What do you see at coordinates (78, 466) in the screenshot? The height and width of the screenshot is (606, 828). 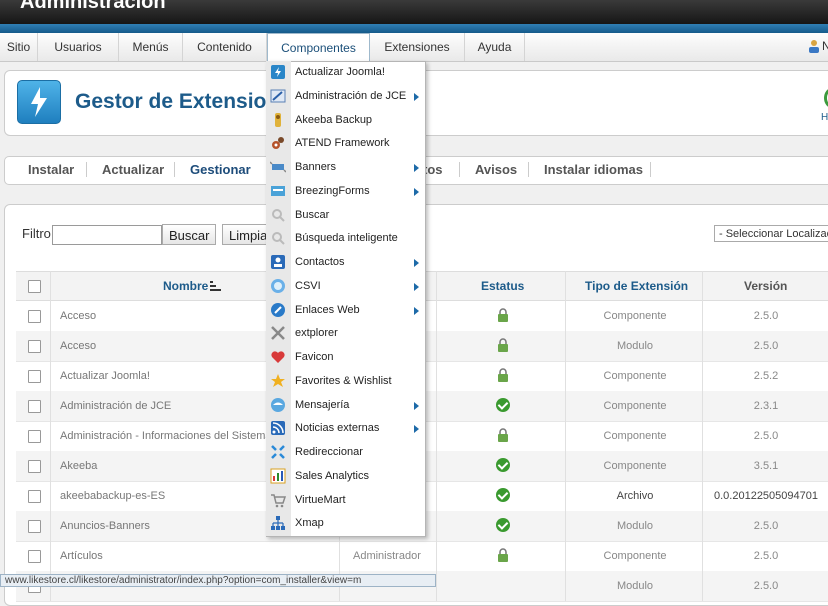 I see `extension-name-link: Akeeba` at bounding box center [78, 466].